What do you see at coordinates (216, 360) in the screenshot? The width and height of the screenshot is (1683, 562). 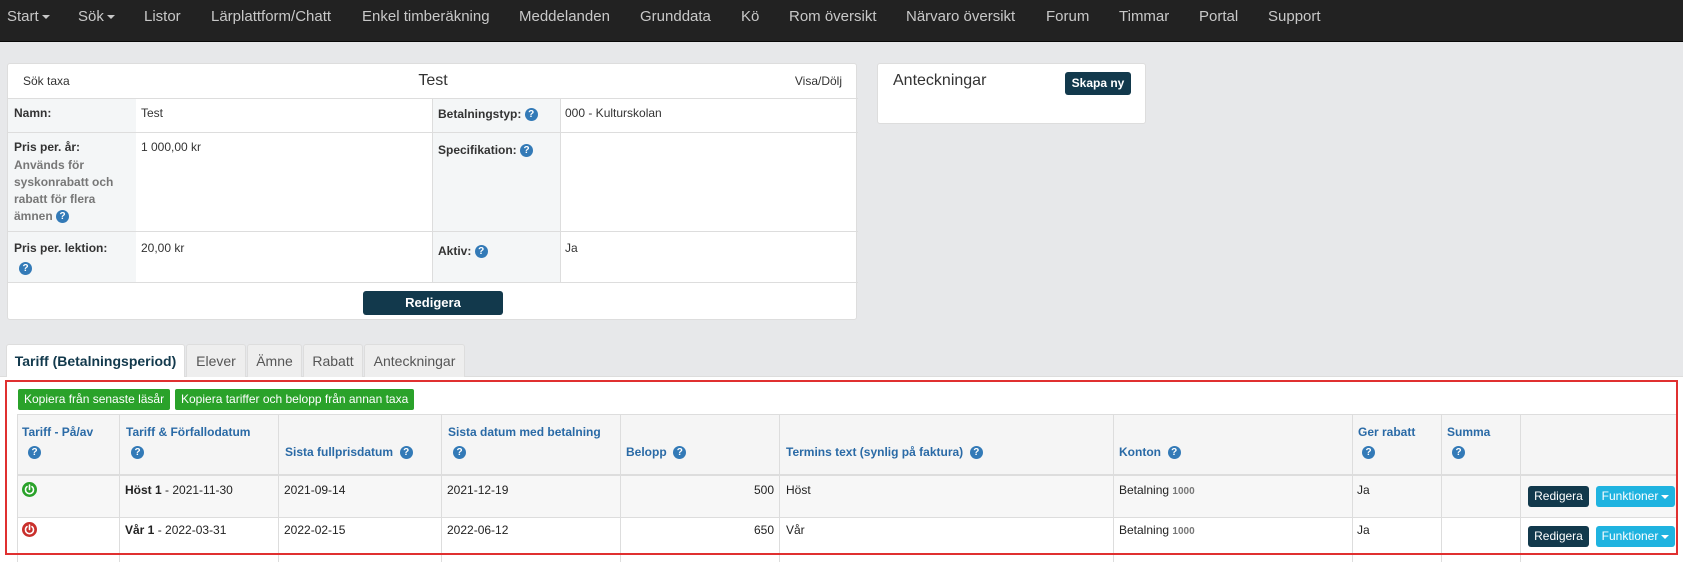 I see `tab-elever: Elever` at bounding box center [216, 360].